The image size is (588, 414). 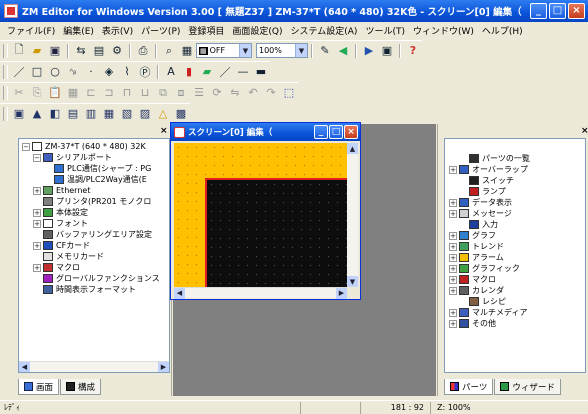 I want to click on edit-canvas, so click(x=260, y=215).